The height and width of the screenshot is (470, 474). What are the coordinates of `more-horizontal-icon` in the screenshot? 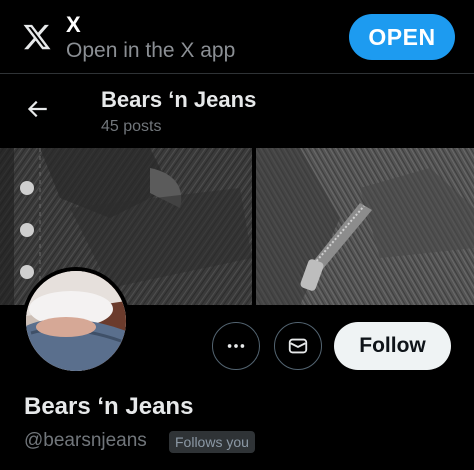 It's located at (236, 346).